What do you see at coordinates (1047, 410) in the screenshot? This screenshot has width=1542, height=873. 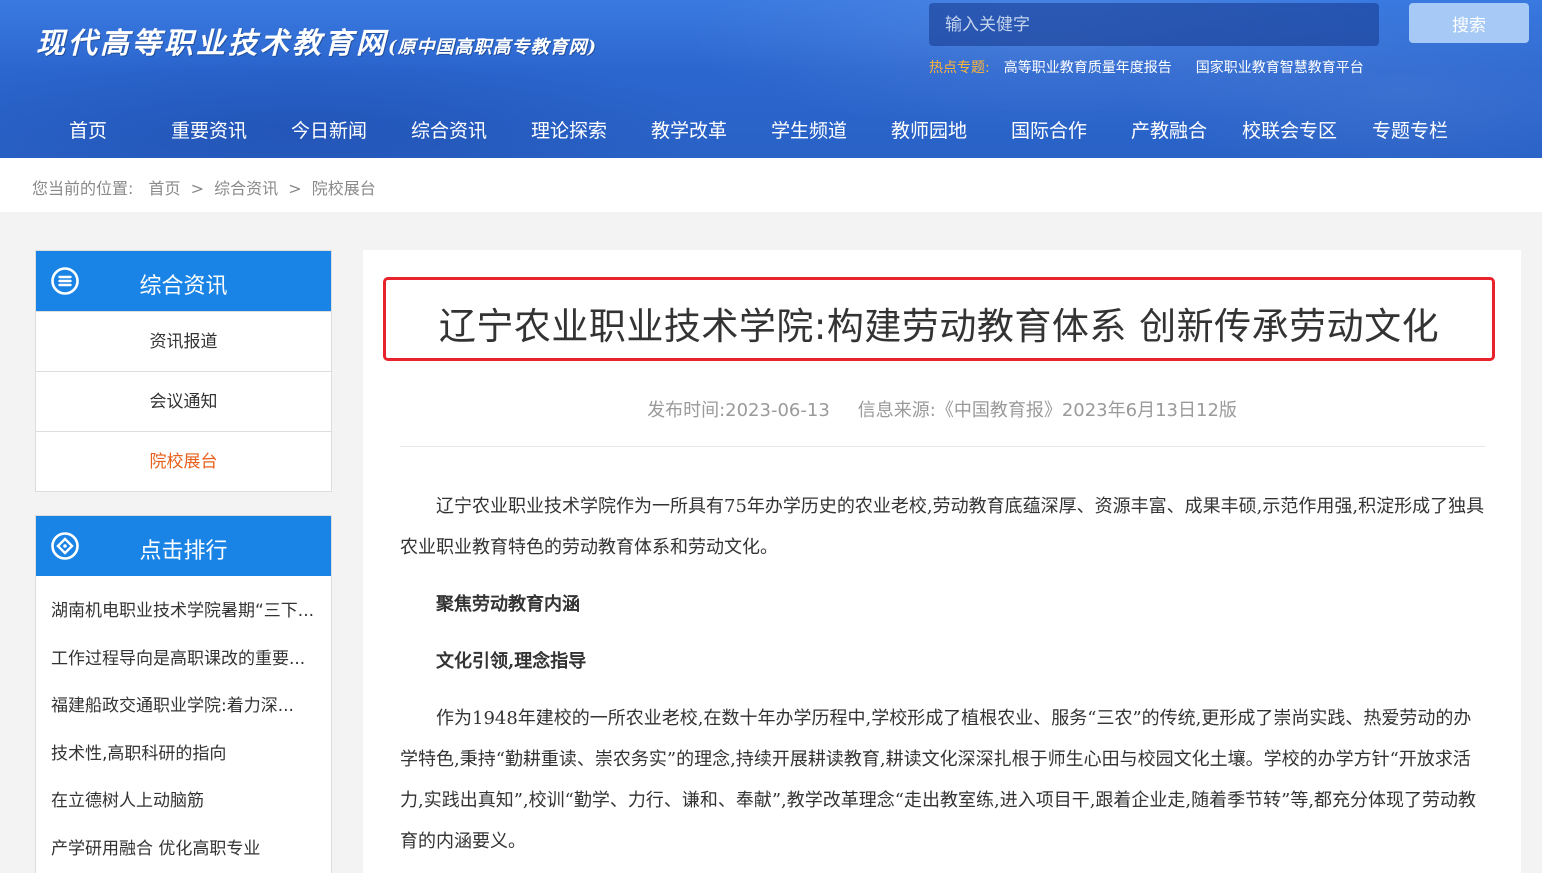 I see `article-source: 信息来源:《中国教育报》2023年6月13日12版` at bounding box center [1047, 410].